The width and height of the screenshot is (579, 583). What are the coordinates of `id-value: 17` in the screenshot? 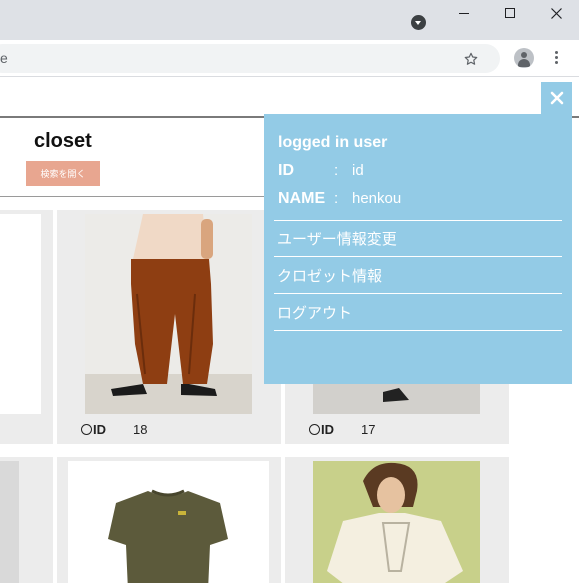 It's located at (368, 429).